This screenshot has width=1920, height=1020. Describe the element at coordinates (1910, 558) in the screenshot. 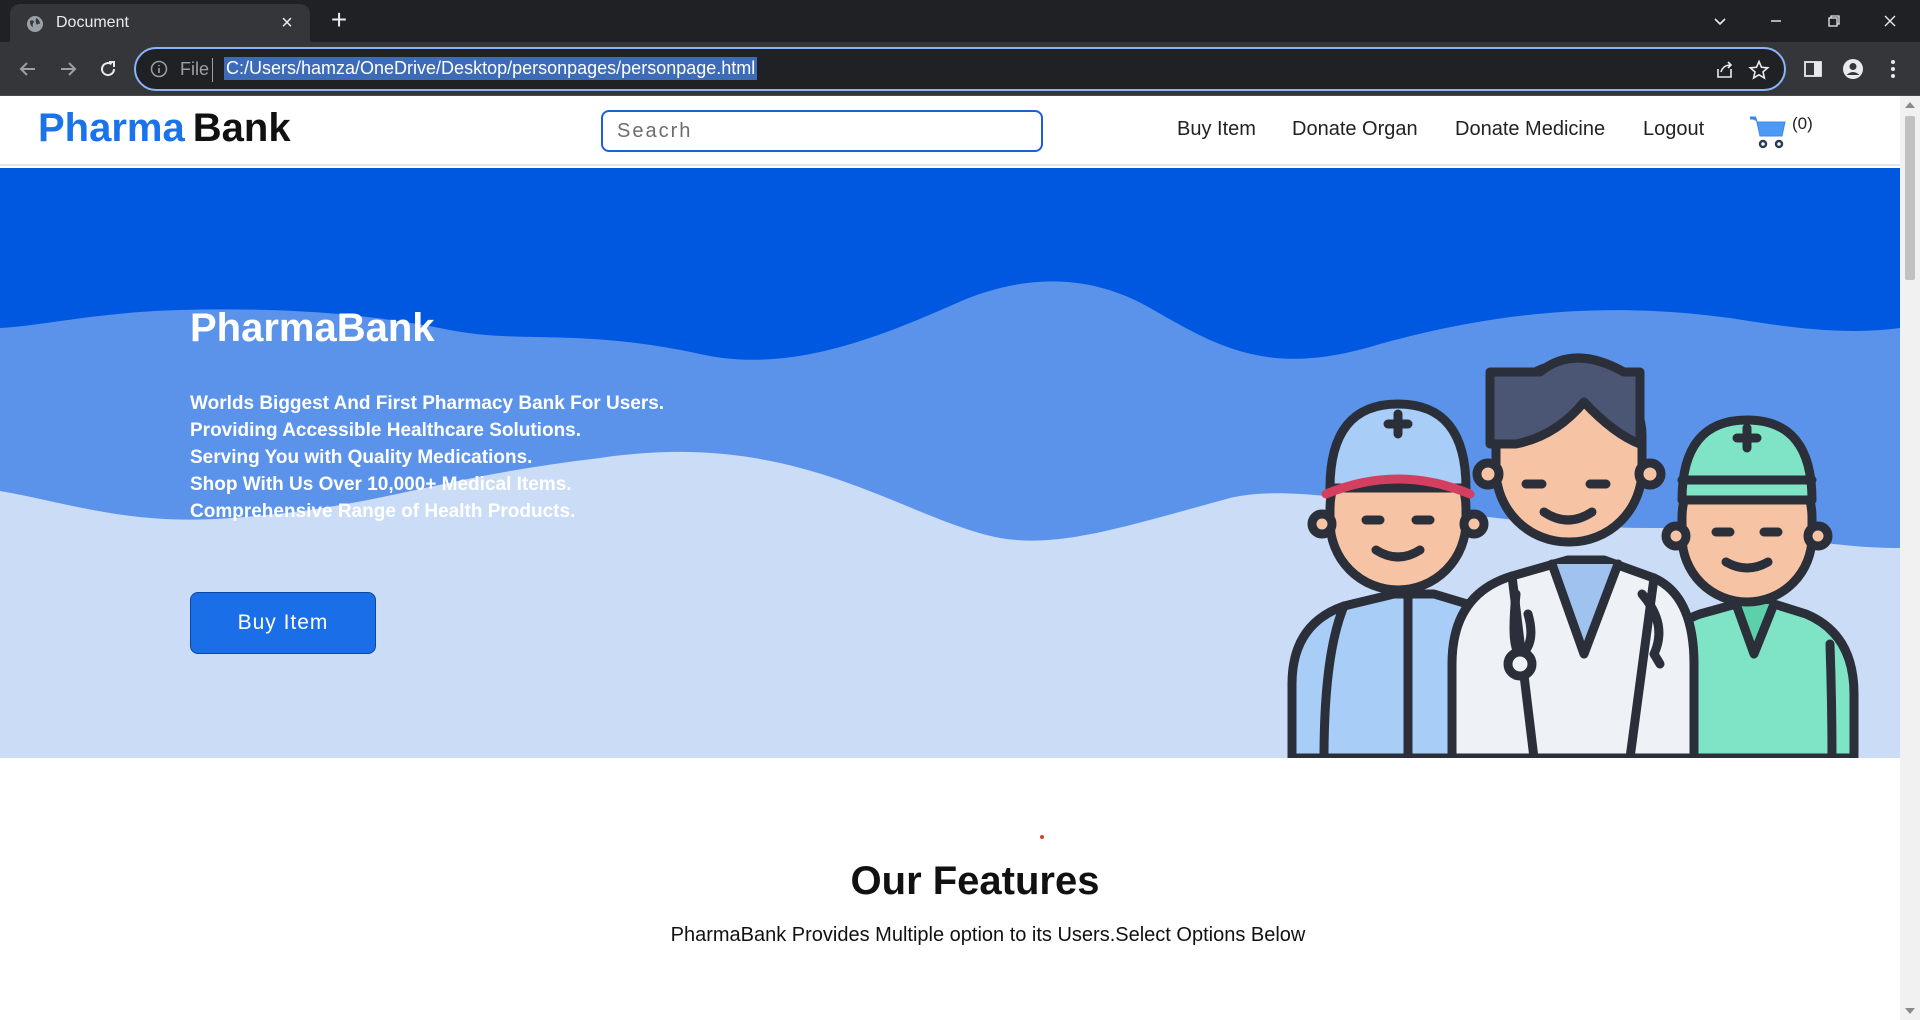

I see `page-scrollbar` at that location.